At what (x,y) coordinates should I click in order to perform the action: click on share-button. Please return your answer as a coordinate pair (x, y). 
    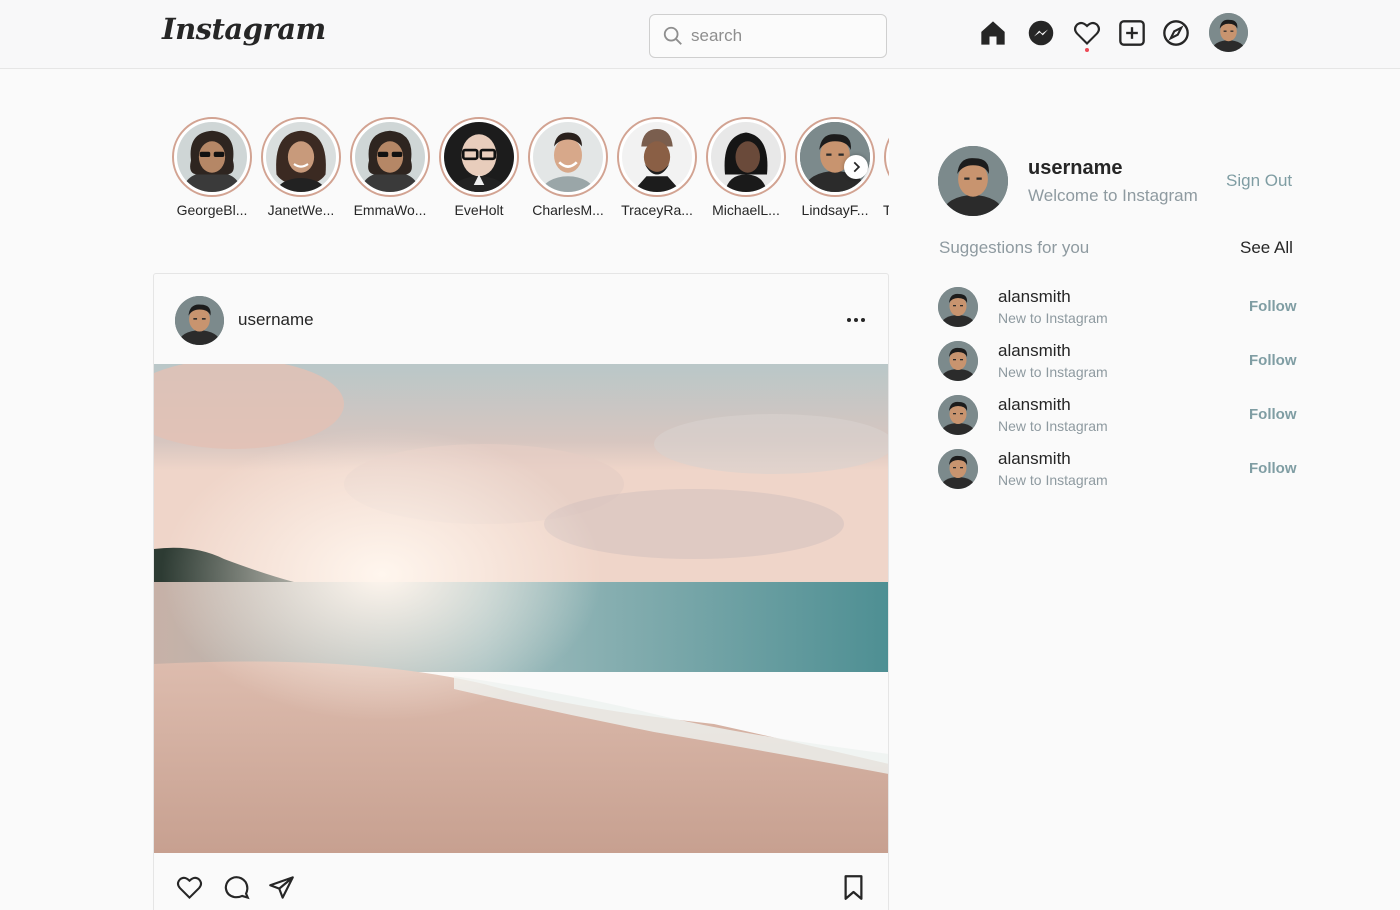
    Looking at the image, I should click on (281, 887).